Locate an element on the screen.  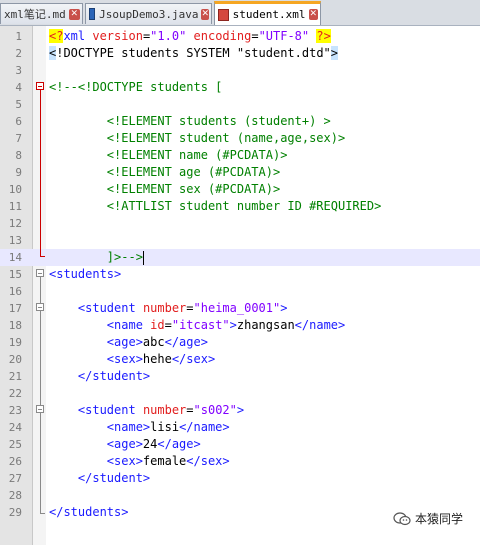
fold-toggle-students is located at coordinates (40, 273).